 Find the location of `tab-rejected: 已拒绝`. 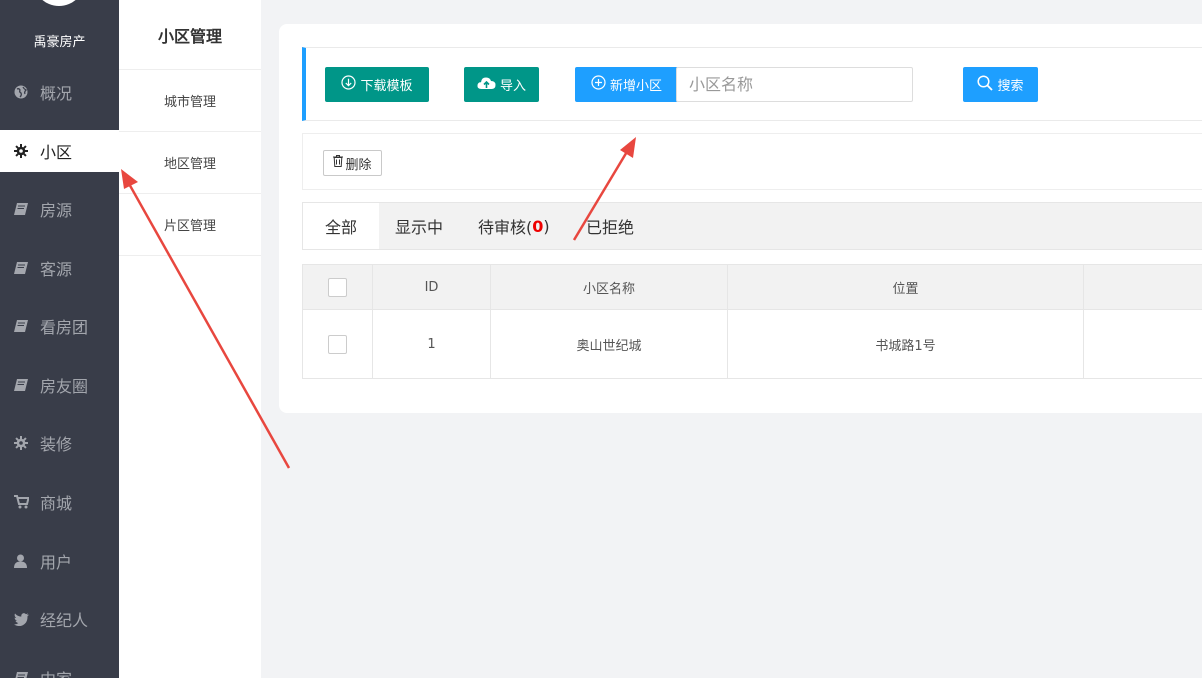

tab-rejected: 已拒绝 is located at coordinates (610, 226).